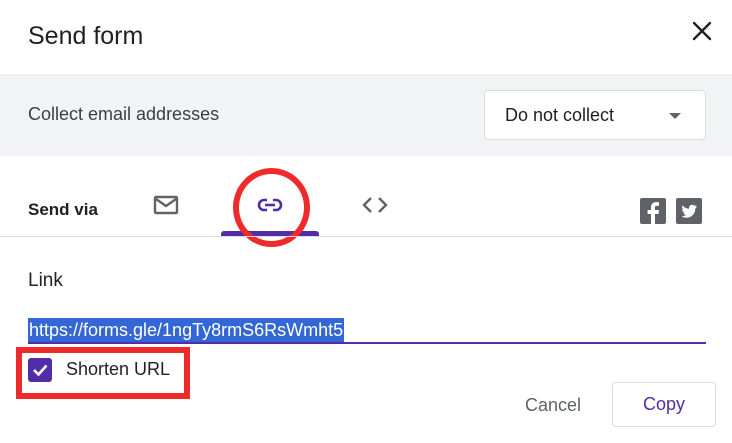  What do you see at coordinates (653, 211) in the screenshot?
I see `facebook-icon` at bounding box center [653, 211].